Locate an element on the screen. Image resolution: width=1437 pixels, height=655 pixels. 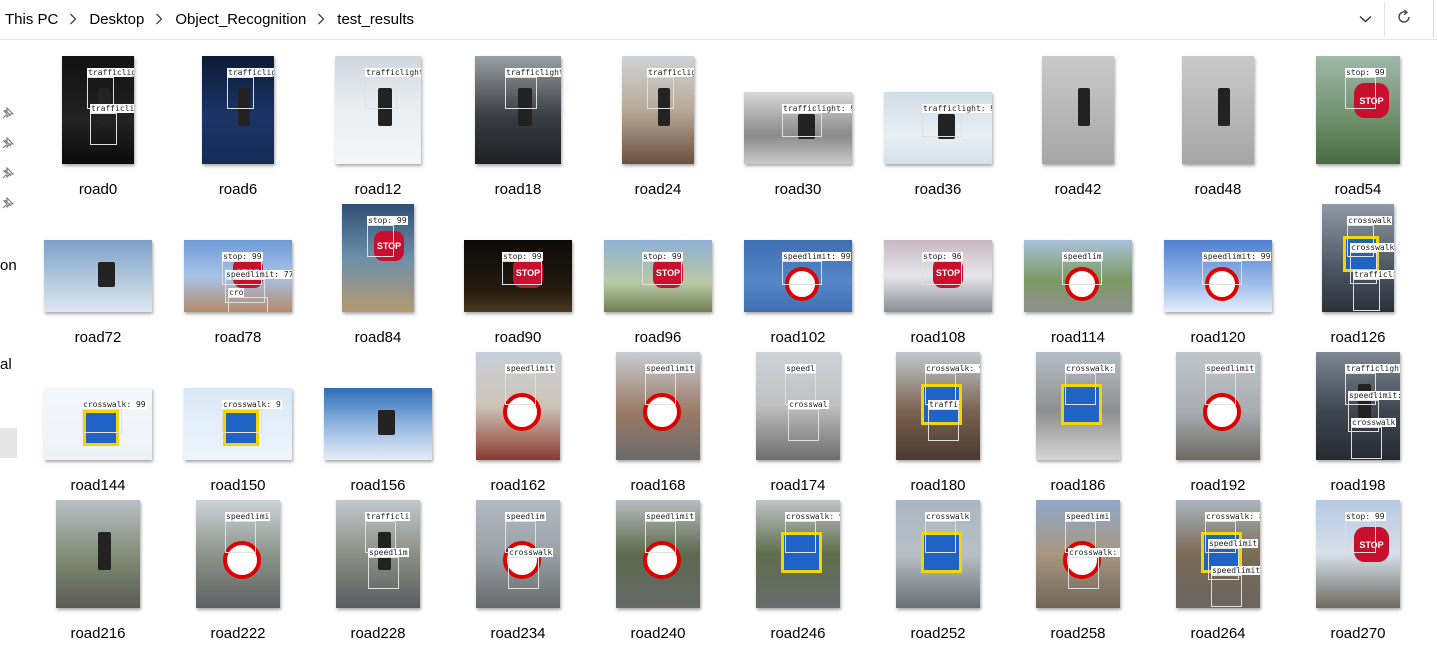
file-name-label: road24 is located at coordinates (658, 189).